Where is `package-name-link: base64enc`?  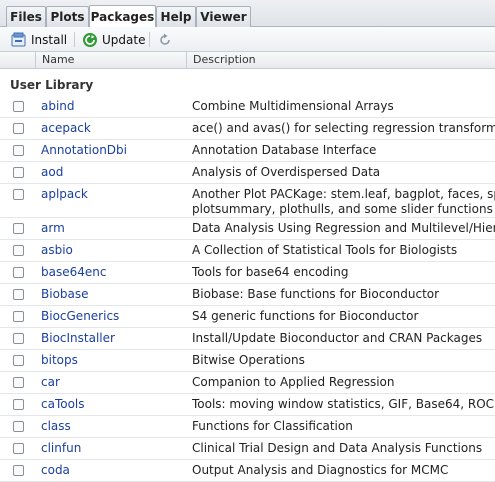 package-name-link: base64enc is located at coordinates (73, 272).